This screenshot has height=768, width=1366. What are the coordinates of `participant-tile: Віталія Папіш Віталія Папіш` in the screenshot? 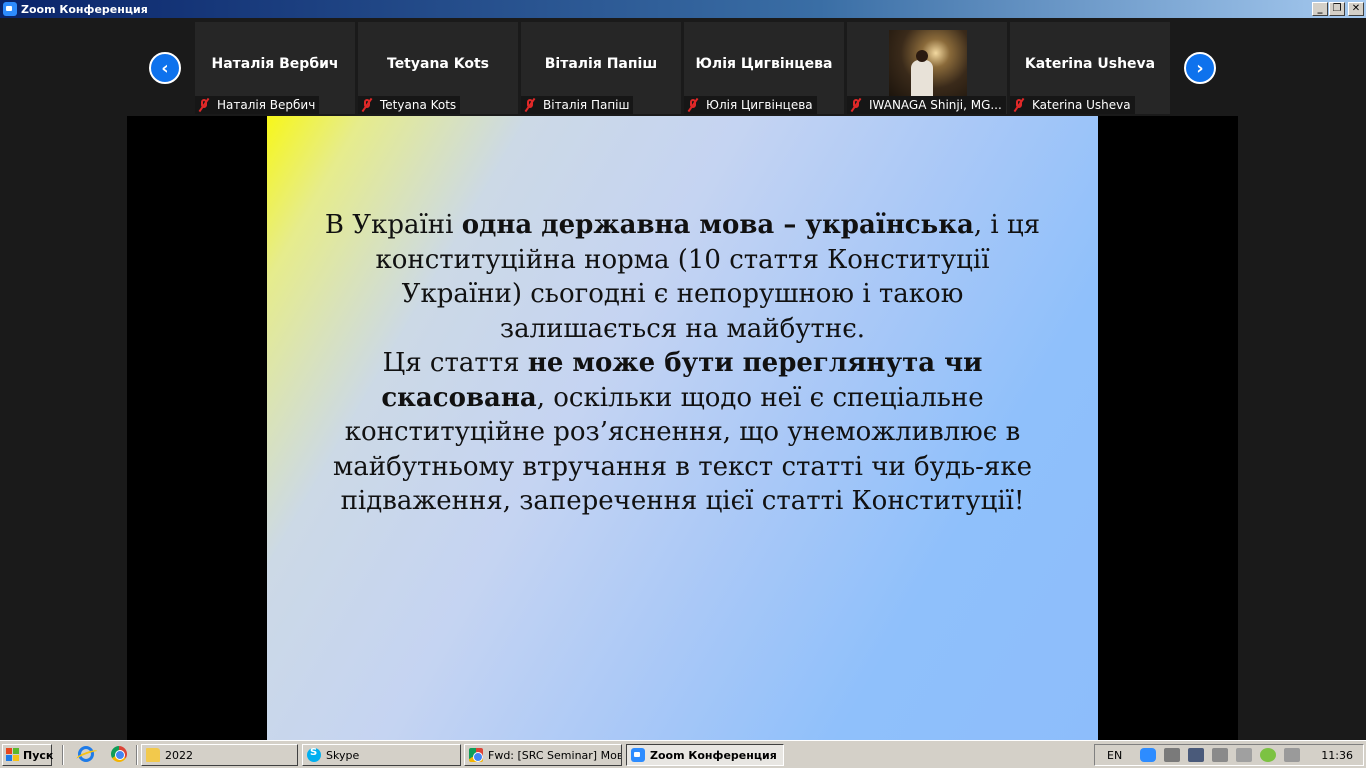 It's located at (601, 68).